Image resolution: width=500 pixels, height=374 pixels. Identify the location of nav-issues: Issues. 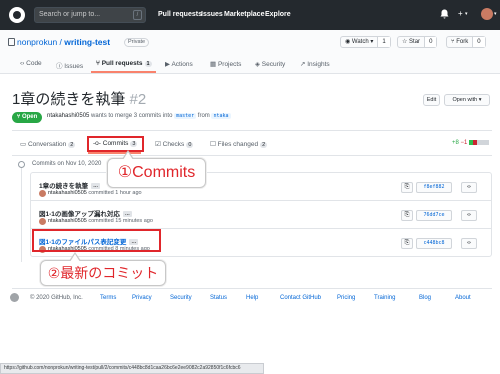
(212, 14).